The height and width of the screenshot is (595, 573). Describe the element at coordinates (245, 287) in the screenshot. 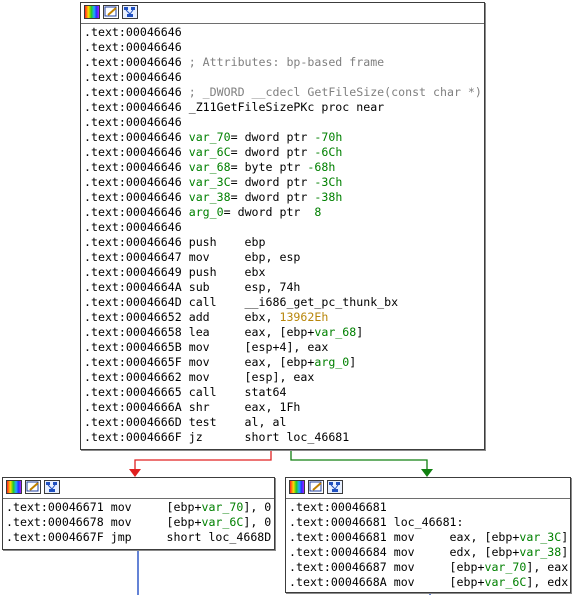

I see `instruction-text: sub esp, 74h` at that location.